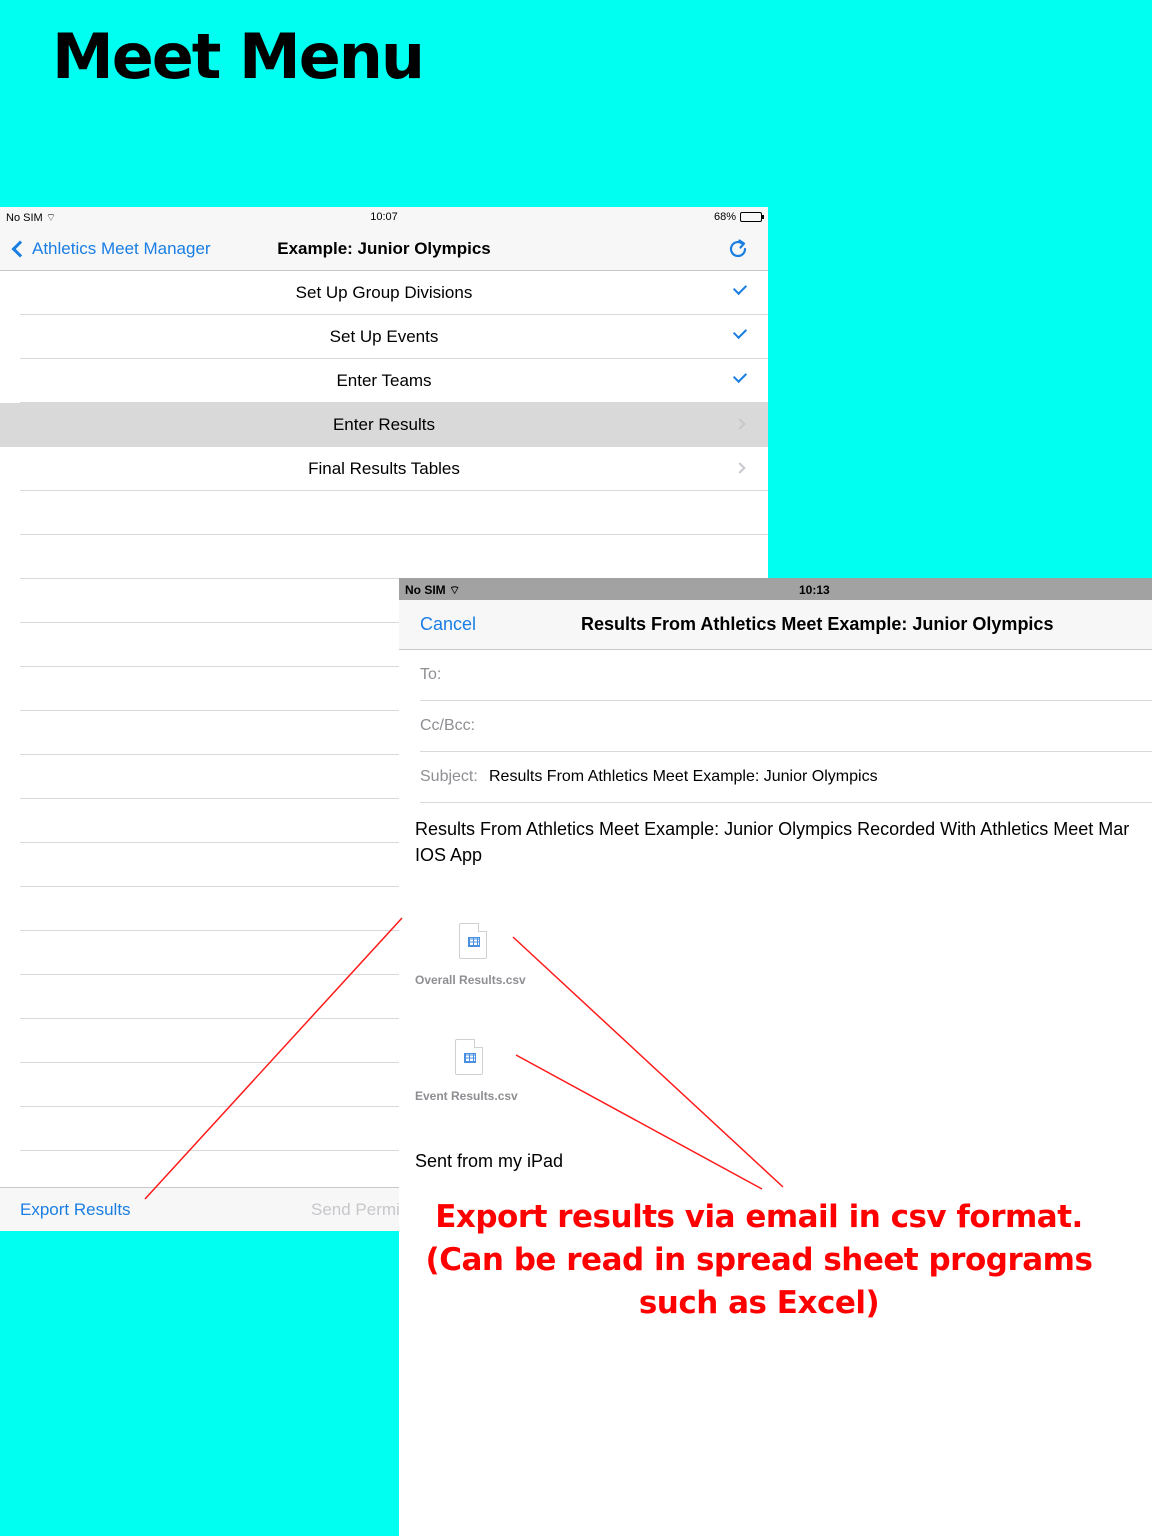  I want to click on send-permissions-button: Send Permi, so click(355, 1210).